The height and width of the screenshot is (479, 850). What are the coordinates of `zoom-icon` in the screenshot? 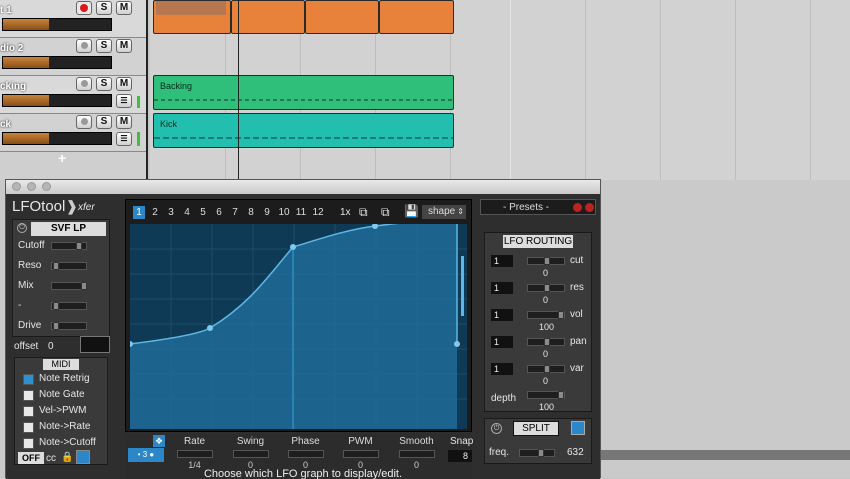 It's located at (46, 186).